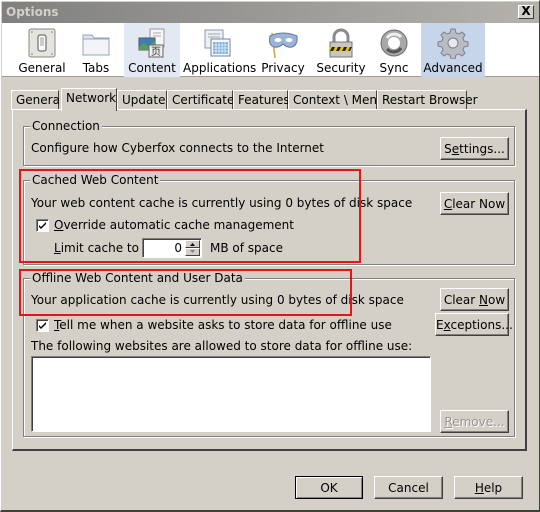 The image size is (540, 512). Describe the element at coordinates (220, 68) in the screenshot. I see `pane-label: Applications` at that location.